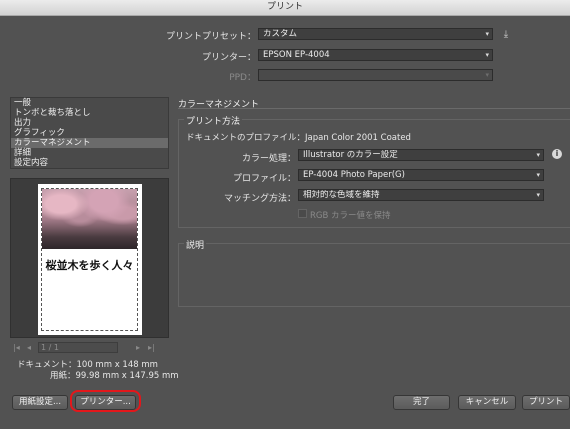 The height and width of the screenshot is (429, 570). Describe the element at coordinates (259, 199) in the screenshot. I see `matching-method-label: マッチング方法：` at that location.